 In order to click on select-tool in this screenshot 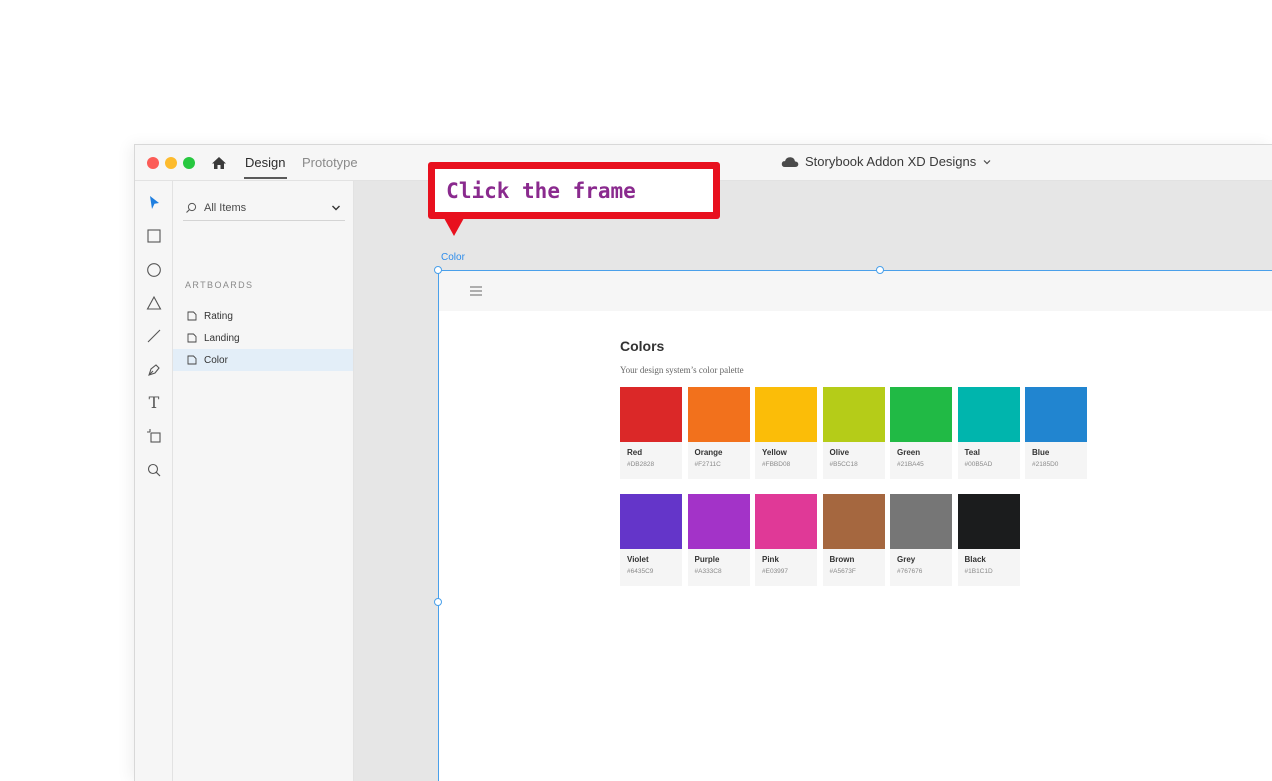, I will do `click(154, 203)`.